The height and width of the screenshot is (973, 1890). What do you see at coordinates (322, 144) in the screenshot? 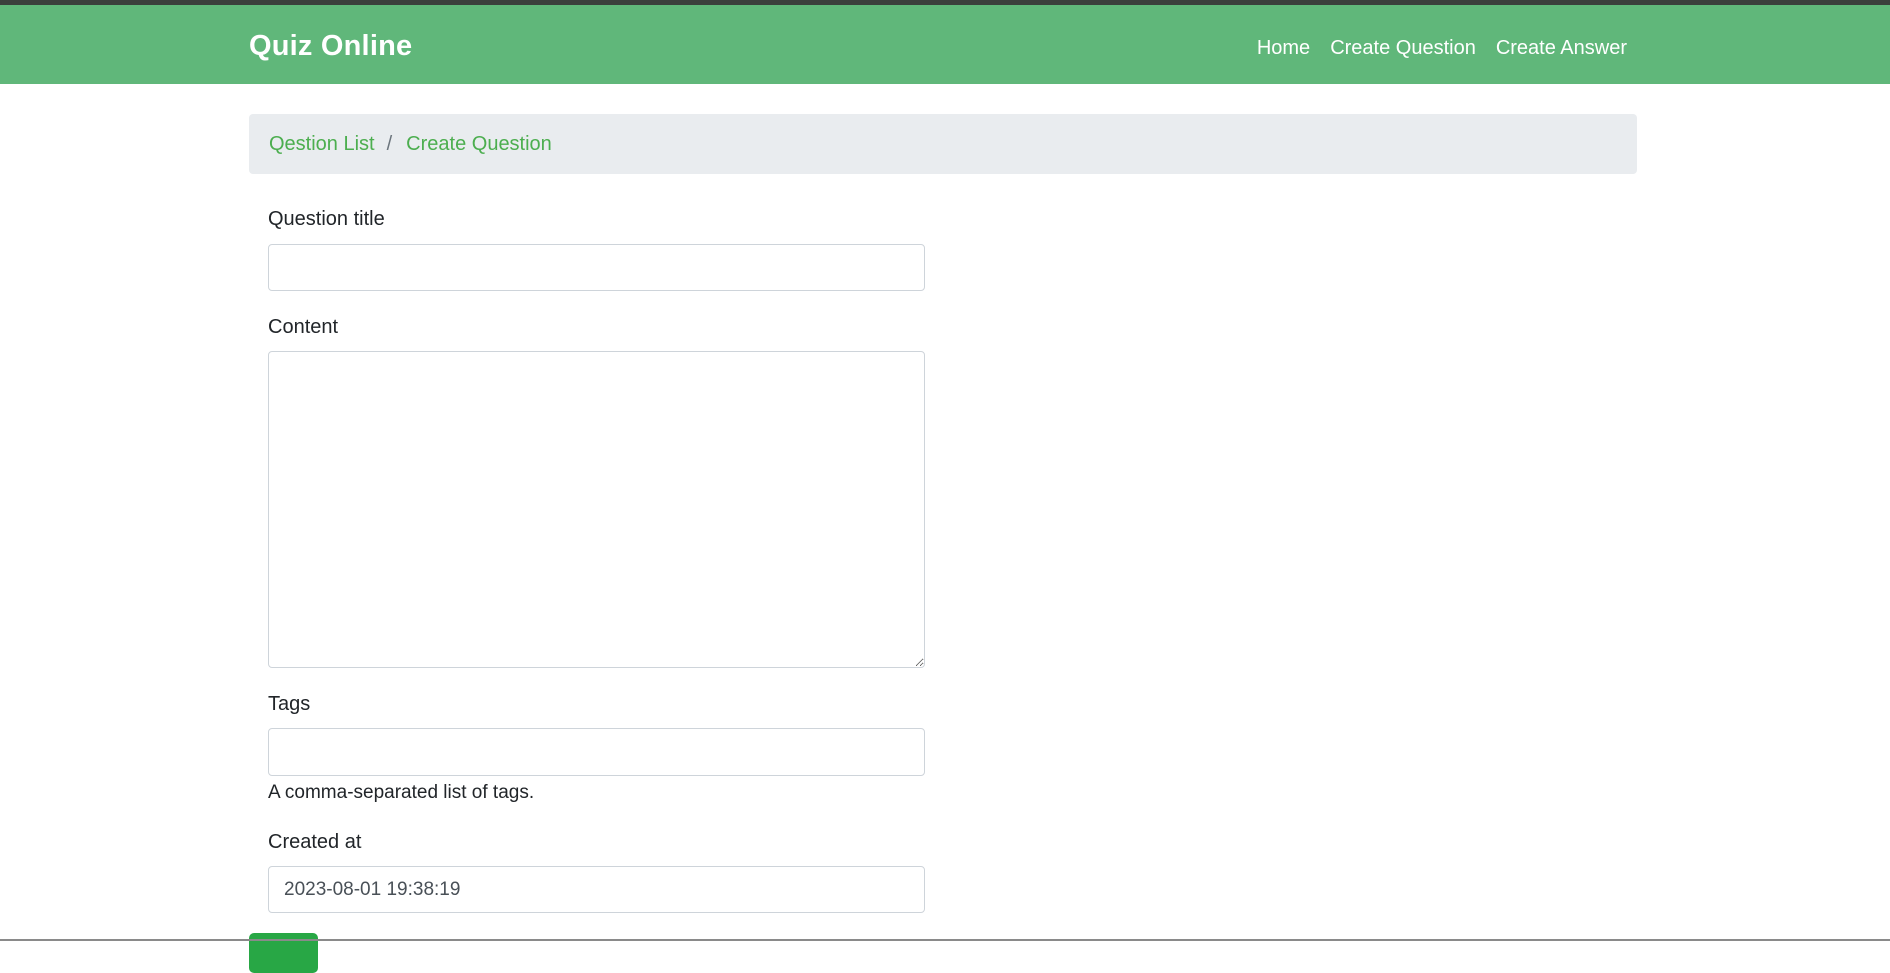
I see `breadcrumb-question-list: Qestion List` at bounding box center [322, 144].